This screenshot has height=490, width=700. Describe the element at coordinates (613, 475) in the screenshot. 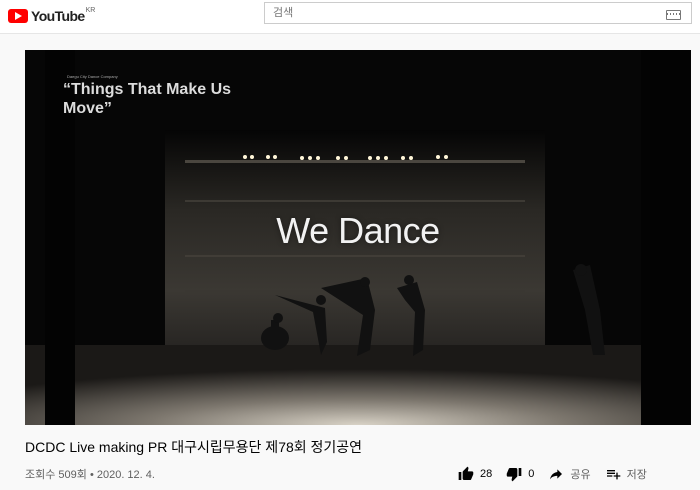

I see `playlist-add-icon` at that location.